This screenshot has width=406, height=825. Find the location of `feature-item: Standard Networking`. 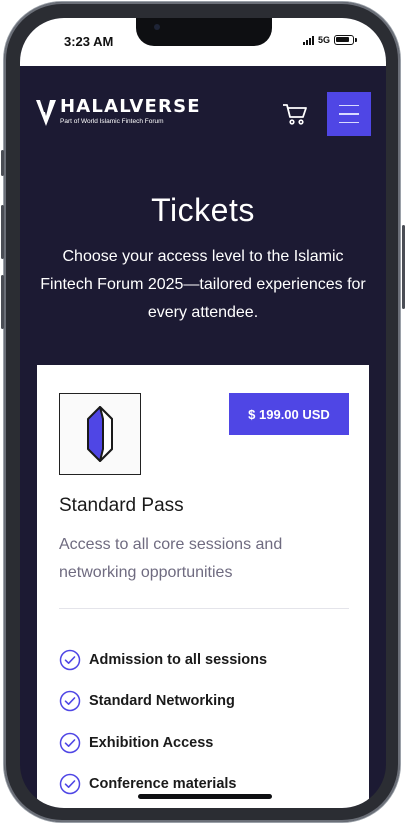

feature-item: Standard Networking is located at coordinates (163, 702).